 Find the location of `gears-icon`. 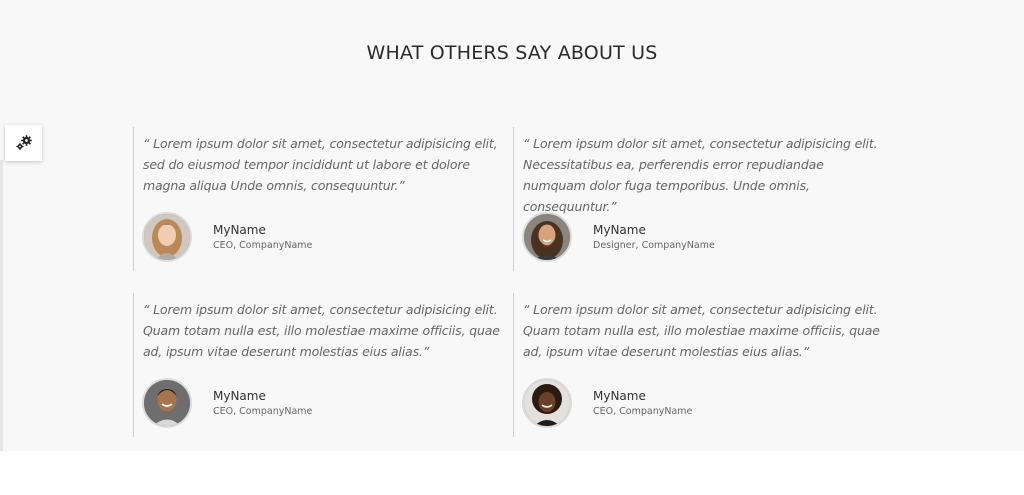

gears-icon is located at coordinates (23, 143).